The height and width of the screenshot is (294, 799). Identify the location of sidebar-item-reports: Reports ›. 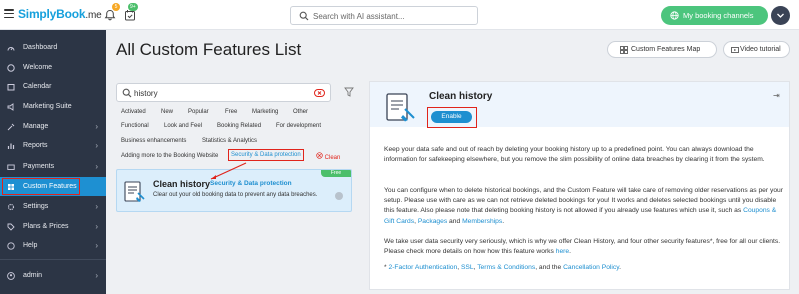
(53, 145).